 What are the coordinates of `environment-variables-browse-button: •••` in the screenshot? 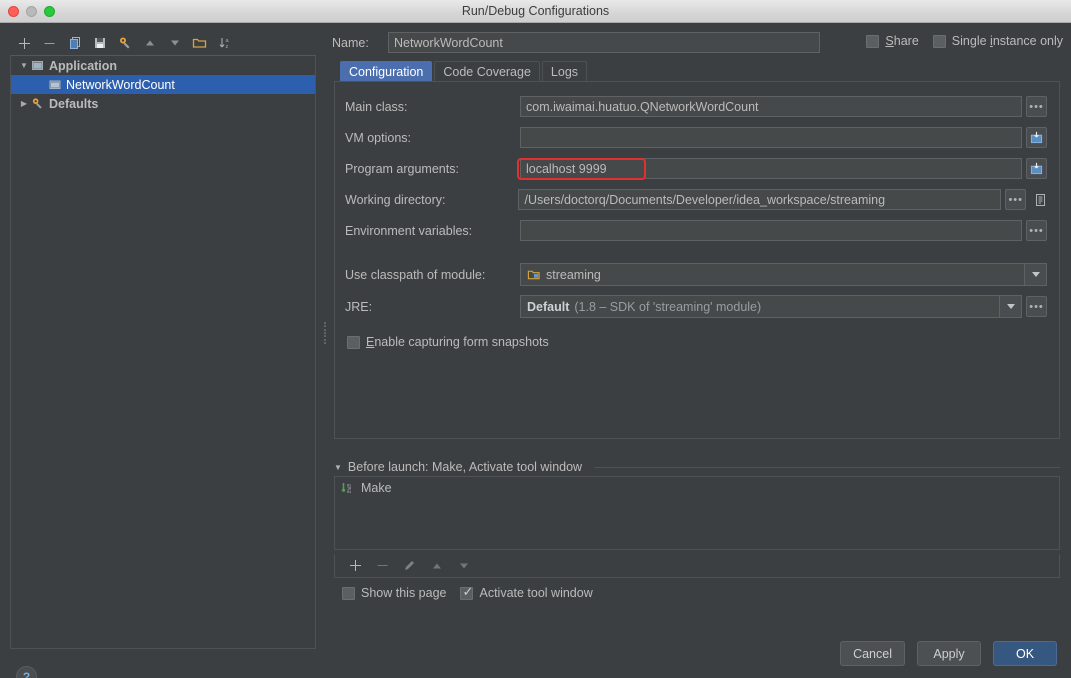 It's located at (1036, 230).